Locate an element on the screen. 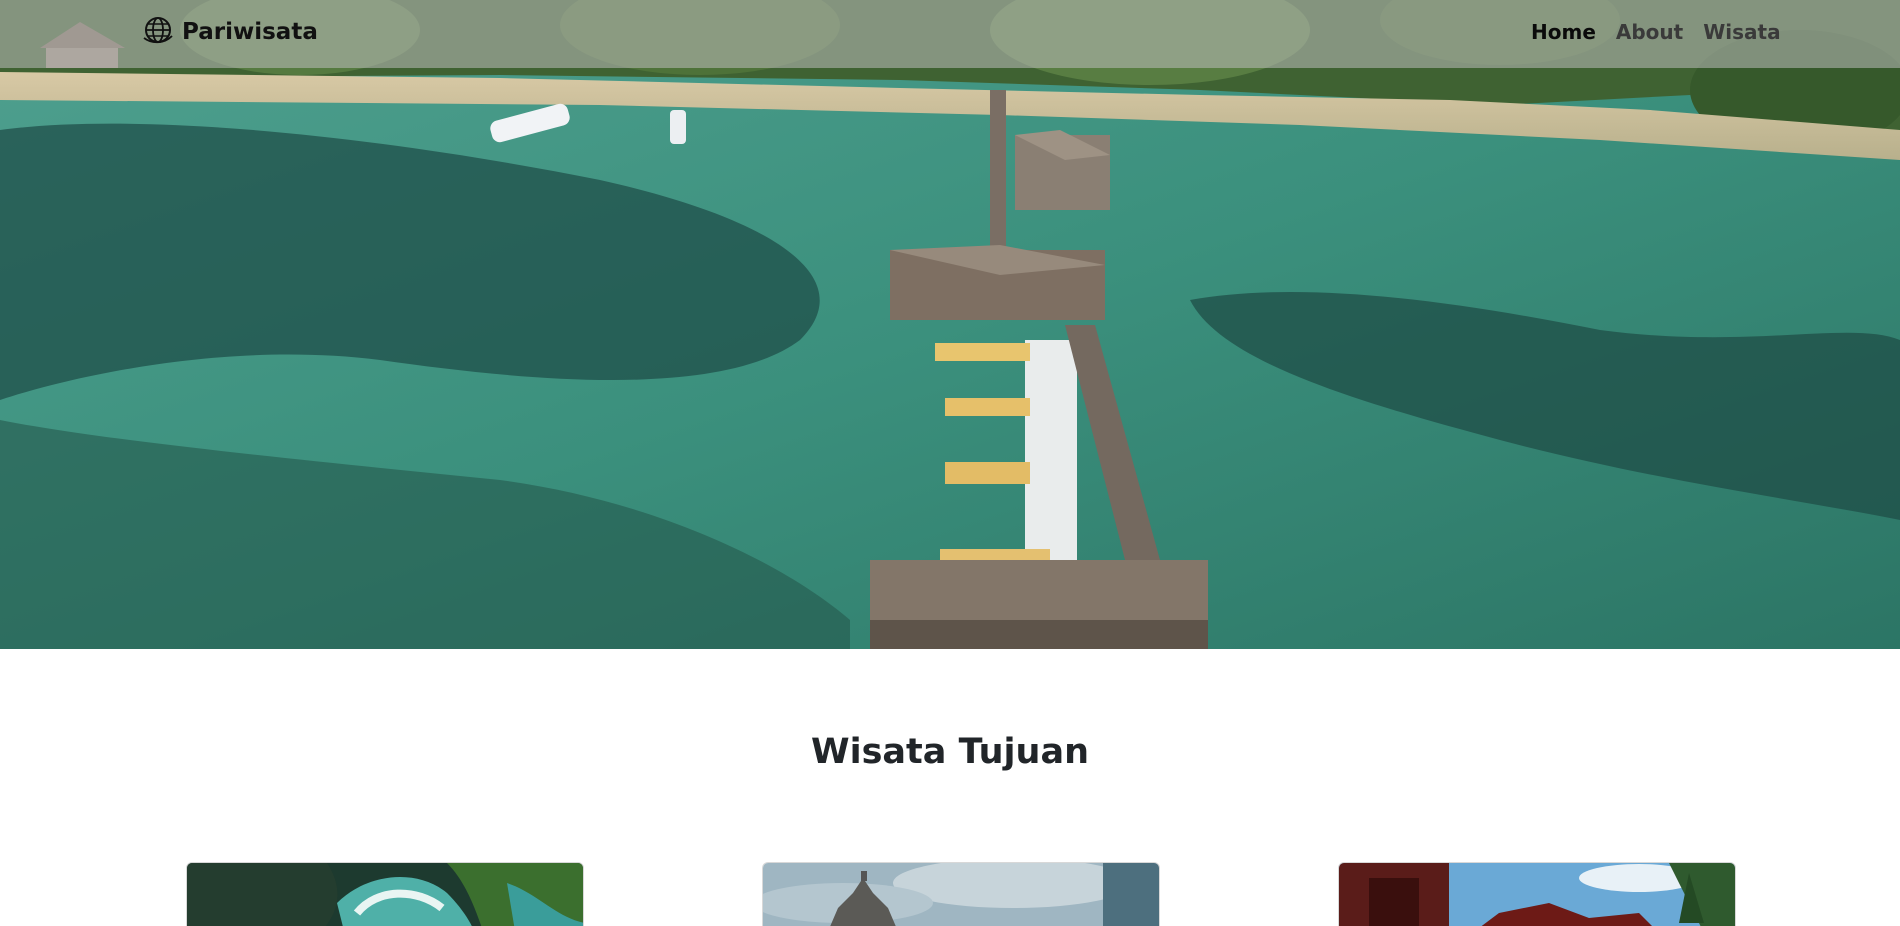 The height and width of the screenshot is (926, 1900). brand-link: Pariwisata is located at coordinates (230, 32).